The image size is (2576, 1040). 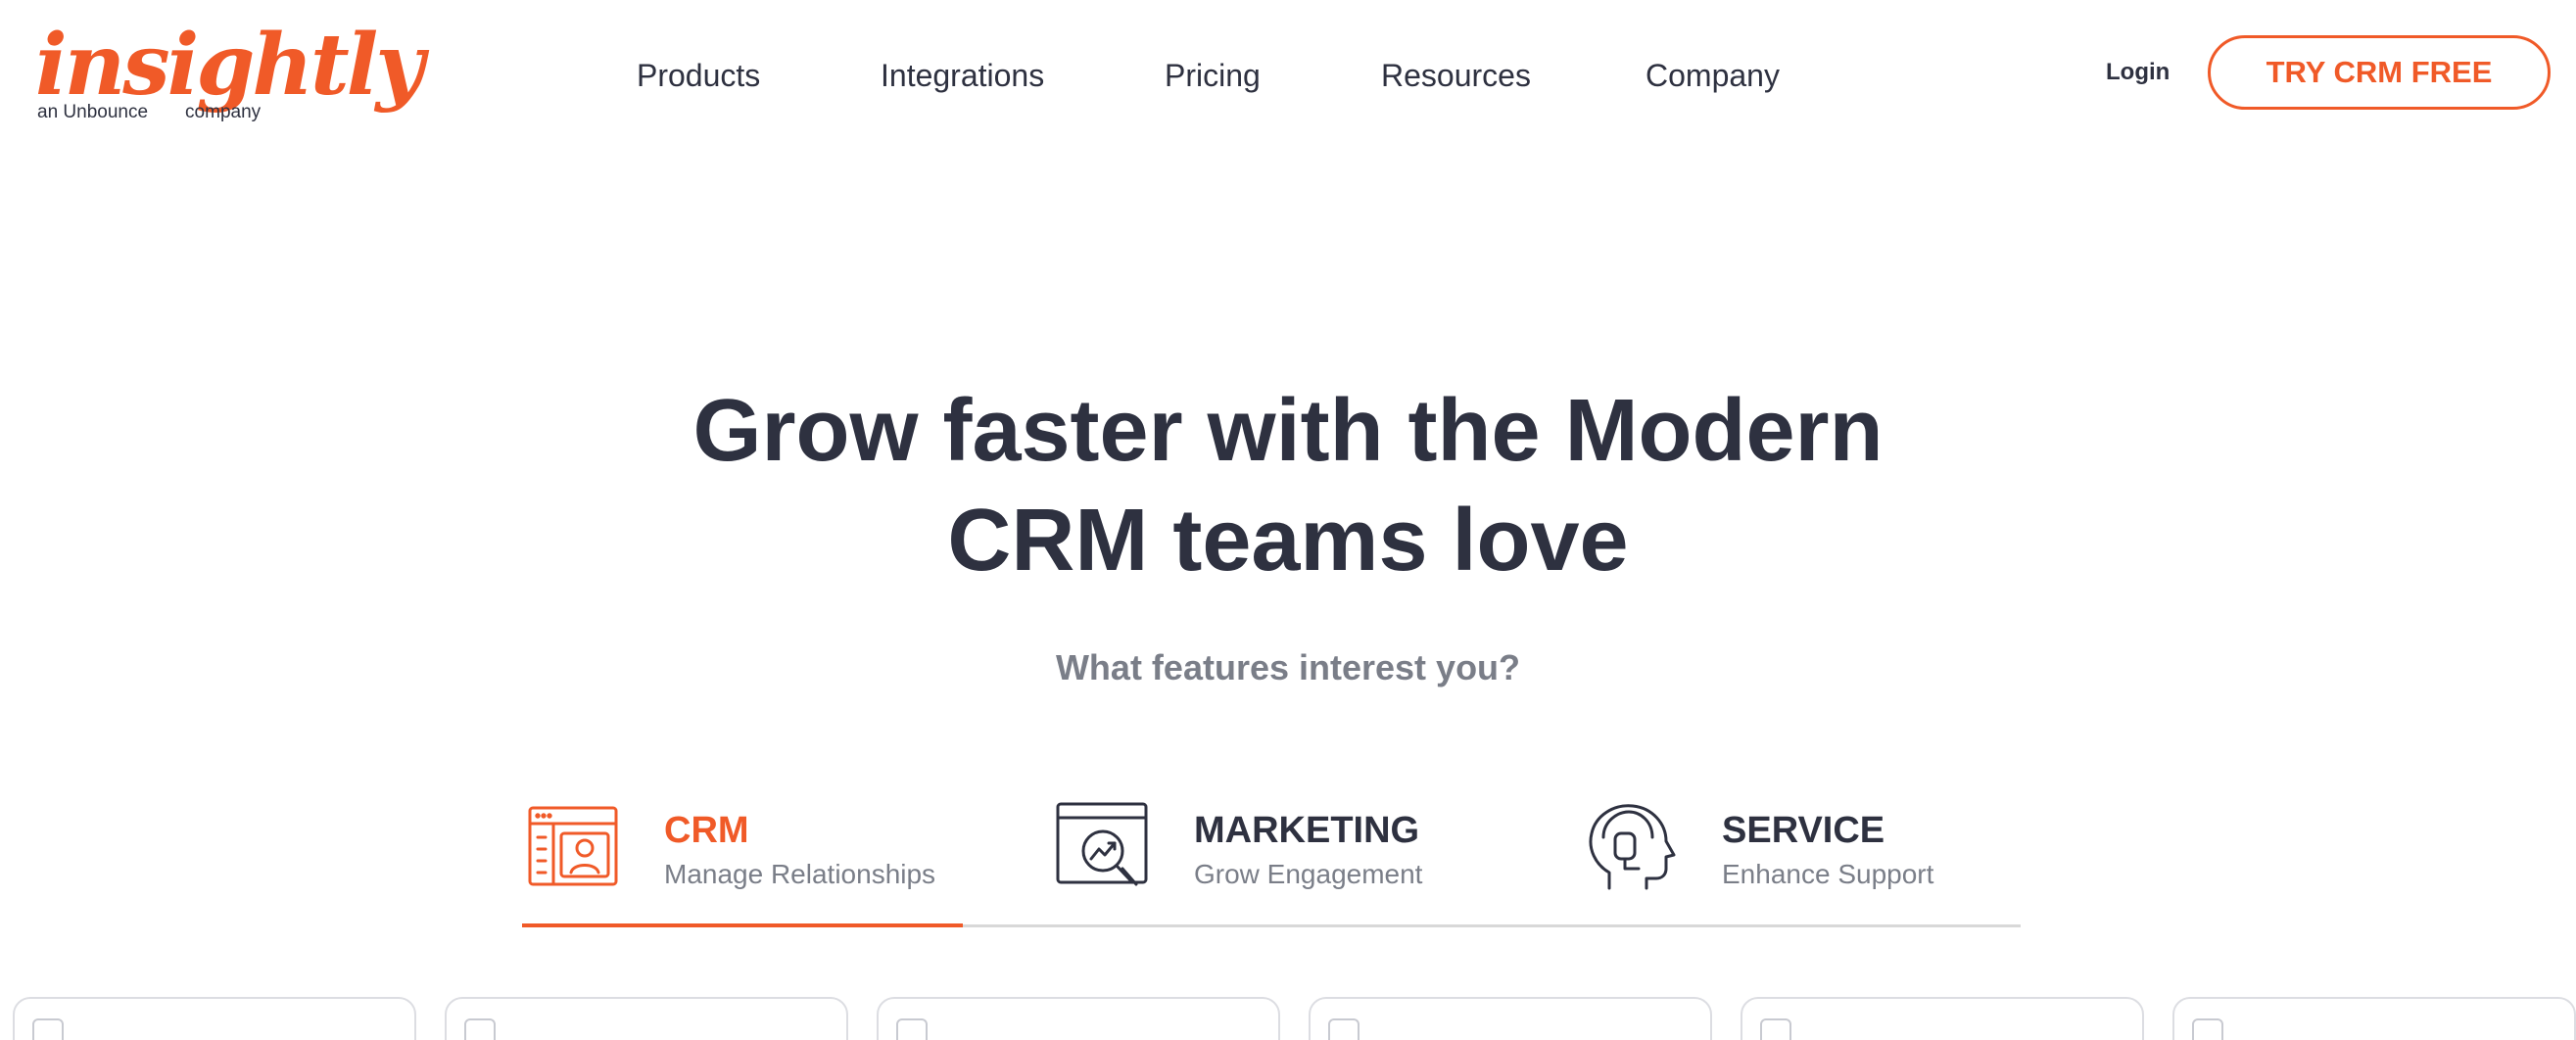 What do you see at coordinates (2138, 72) in the screenshot?
I see `login-link: Login` at bounding box center [2138, 72].